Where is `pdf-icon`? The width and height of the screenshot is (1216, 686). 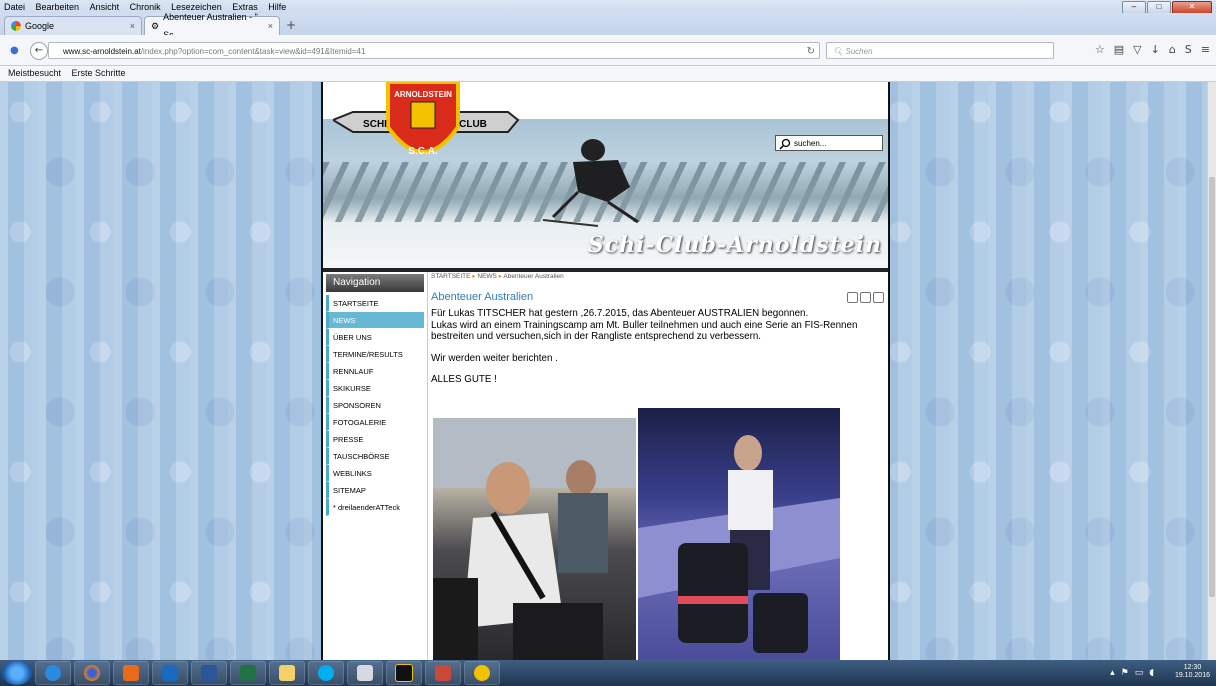
pdf-icon is located at coordinates (852, 297).